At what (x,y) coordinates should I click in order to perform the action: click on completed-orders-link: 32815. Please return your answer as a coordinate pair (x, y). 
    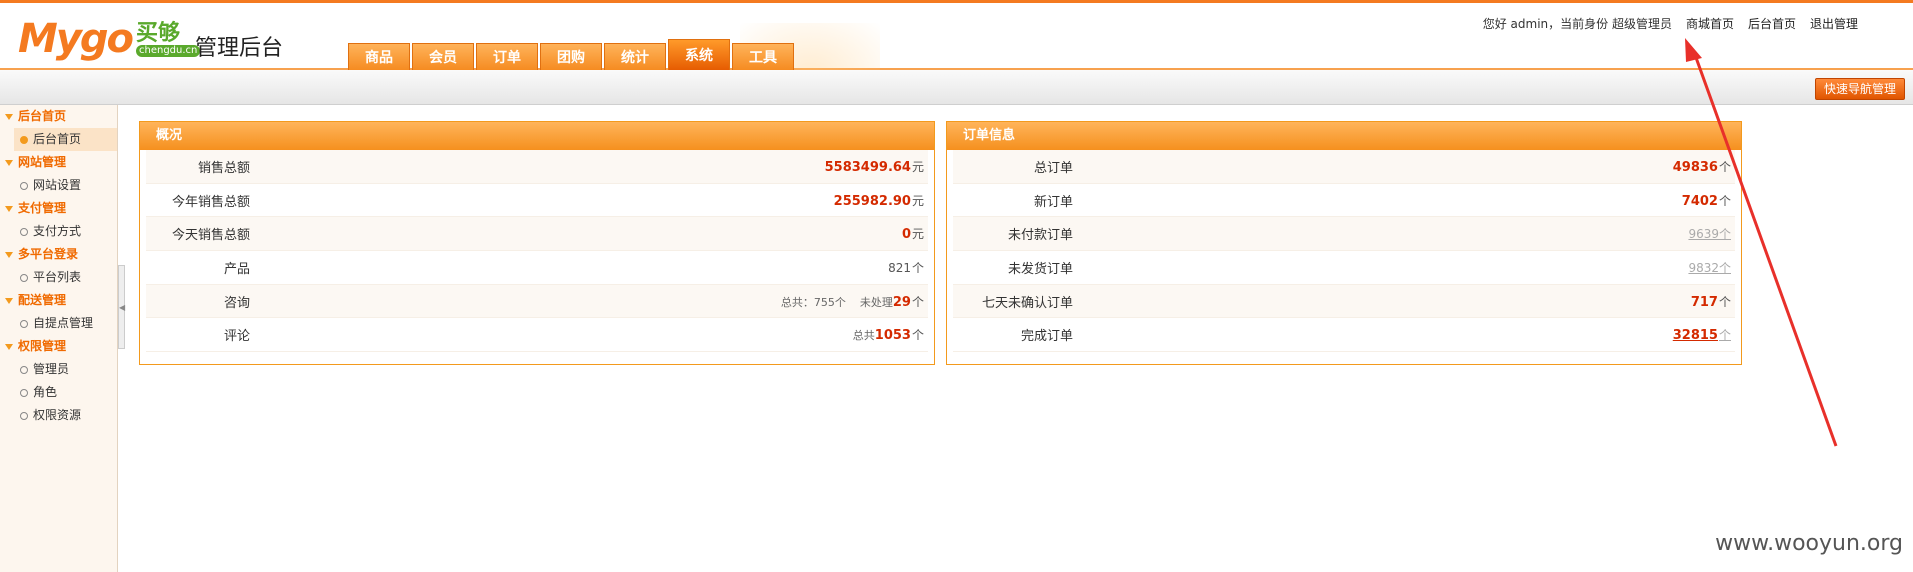
    Looking at the image, I should click on (1695, 335).